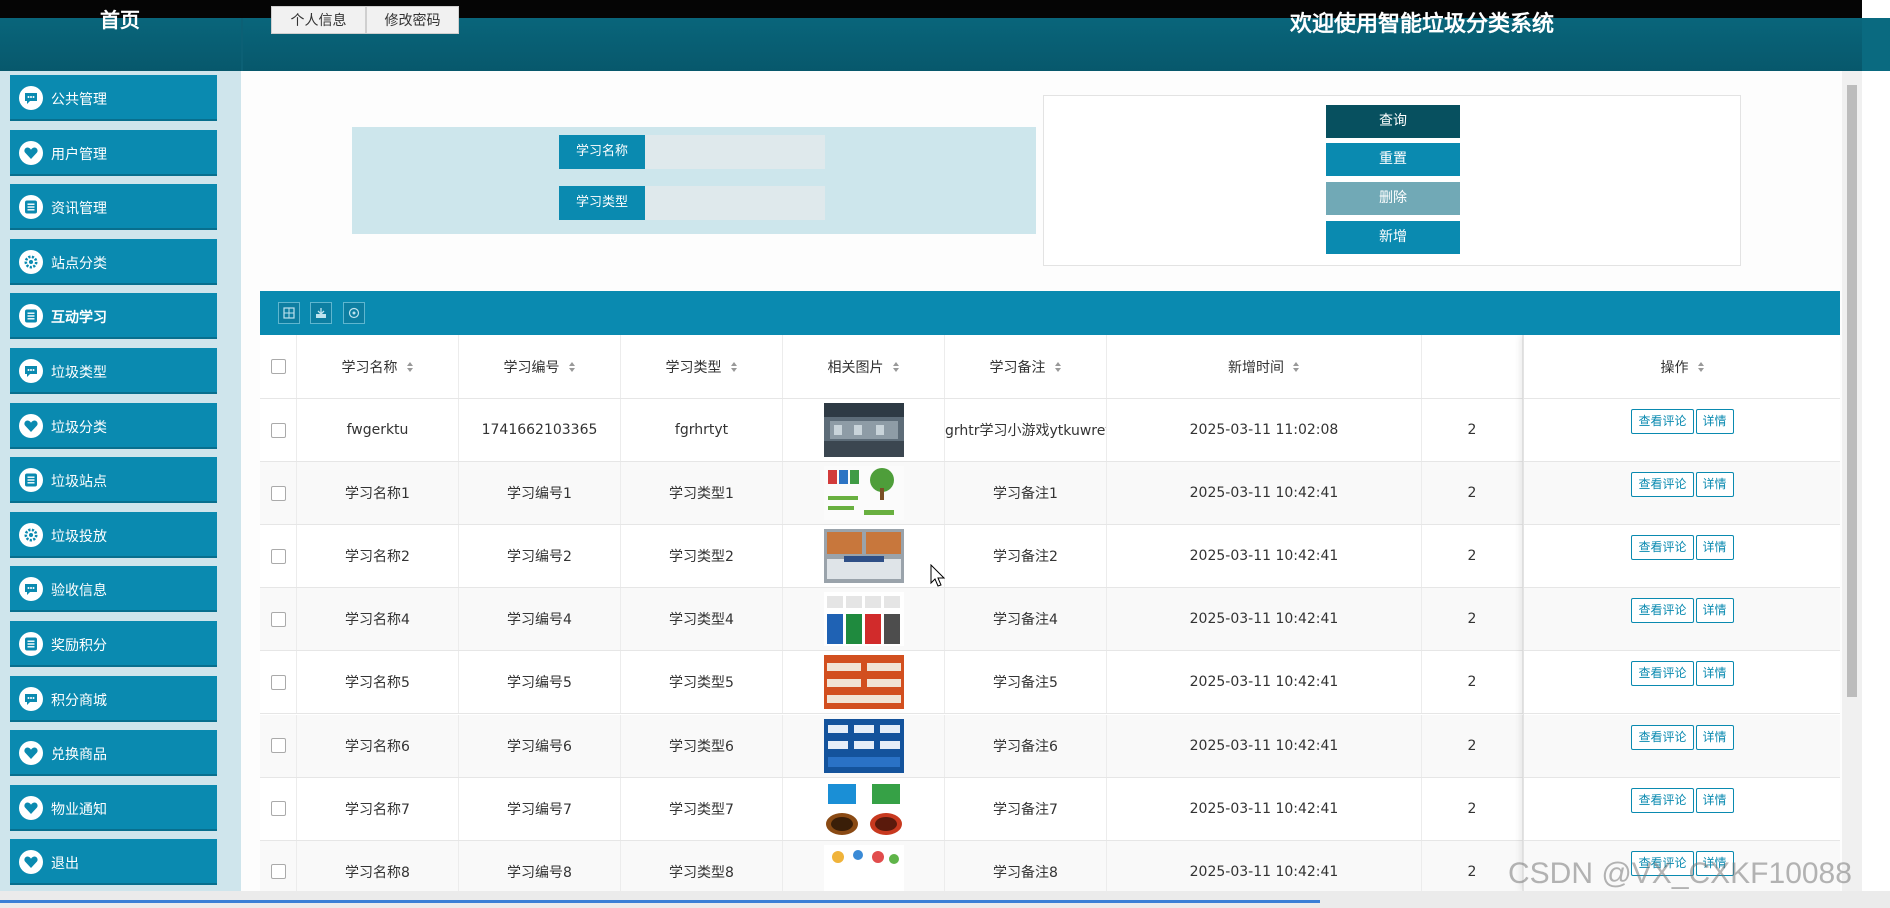 The width and height of the screenshot is (1890, 908). What do you see at coordinates (1393, 121) in the screenshot?
I see `query-button: 查询` at bounding box center [1393, 121].